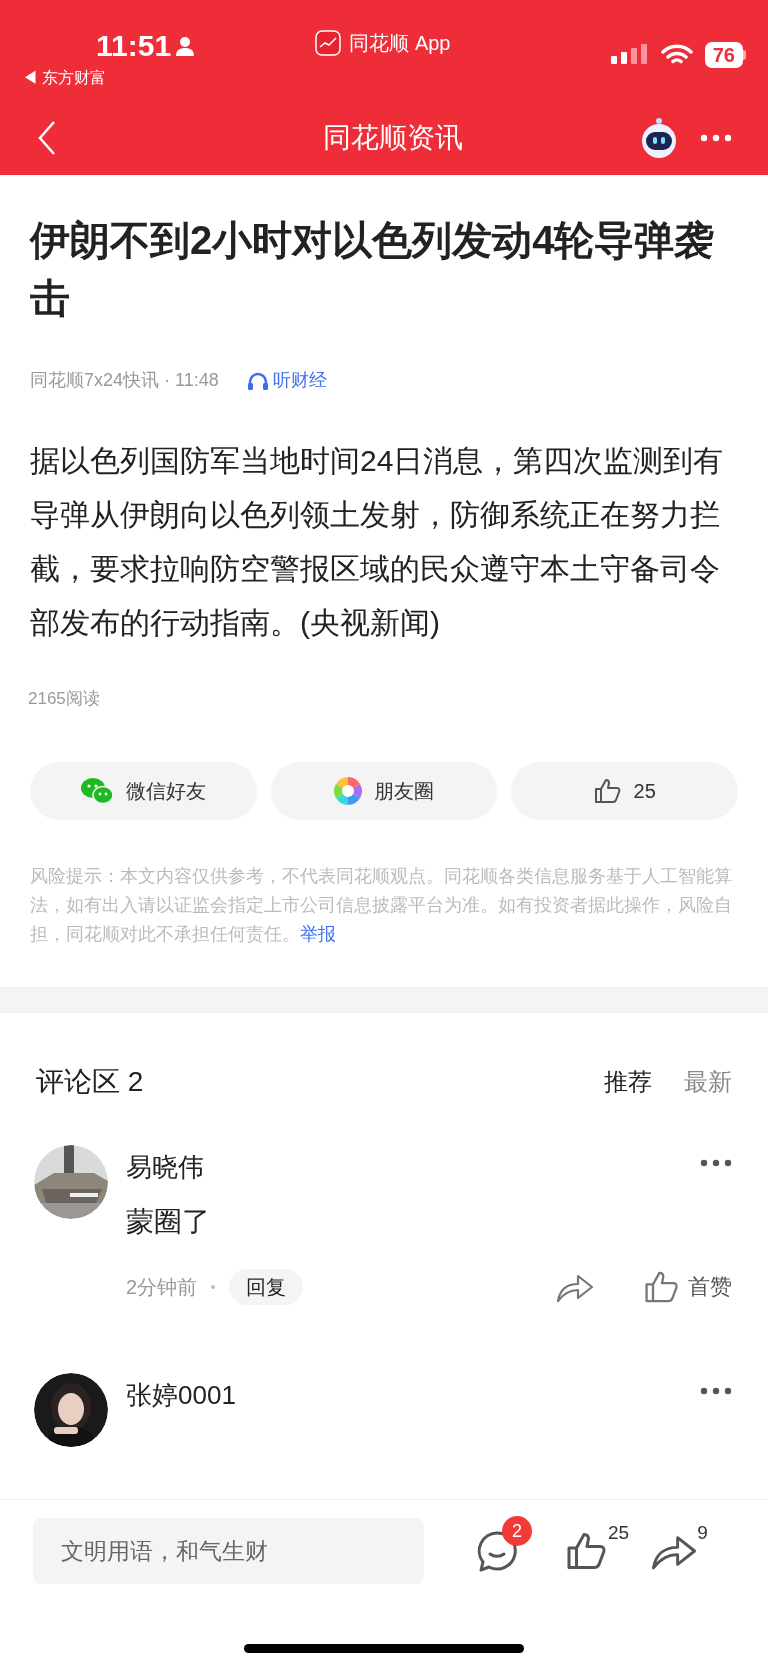 The height and width of the screenshot is (1669, 768). What do you see at coordinates (181, 1394) in the screenshot?
I see `comment-username: 张婷0001` at bounding box center [181, 1394].